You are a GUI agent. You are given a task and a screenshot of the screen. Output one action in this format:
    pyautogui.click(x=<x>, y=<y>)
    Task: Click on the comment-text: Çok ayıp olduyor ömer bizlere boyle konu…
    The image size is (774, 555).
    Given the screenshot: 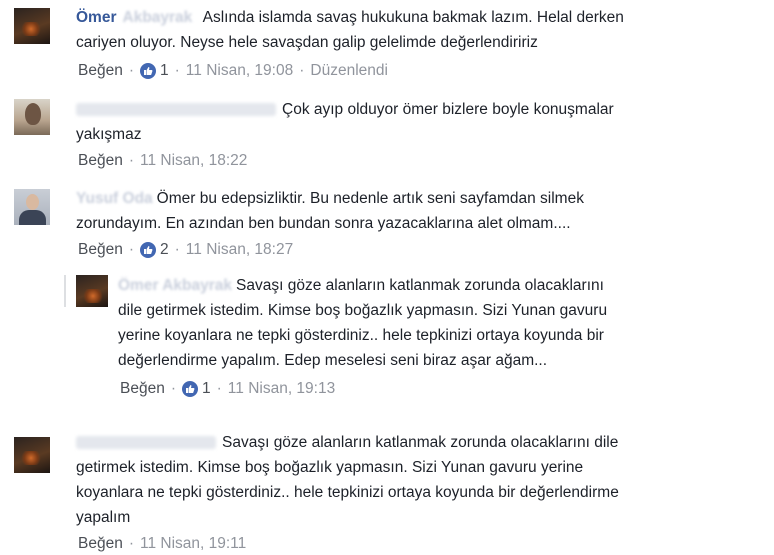 What is the action you would take?
    pyautogui.click(x=421, y=122)
    